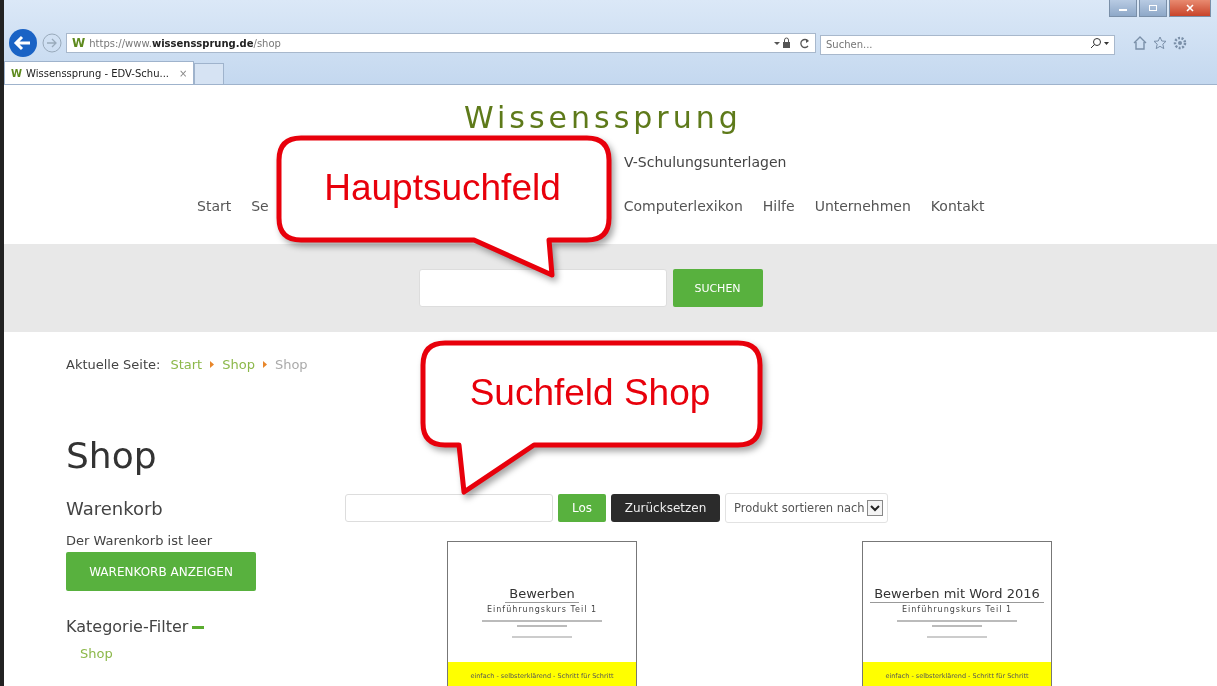  Describe the element at coordinates (806, 508) in the screenshot. I see `sort-dropdown: Produkt sortieren nach` at that location.